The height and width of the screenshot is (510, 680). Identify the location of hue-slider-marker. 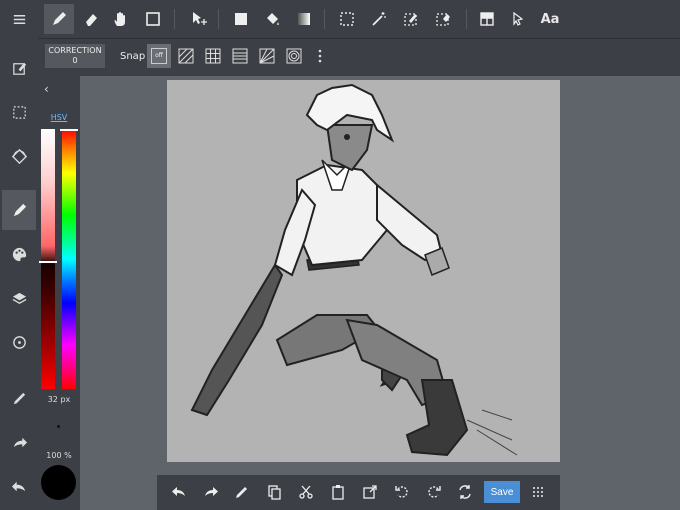
(69, 130).